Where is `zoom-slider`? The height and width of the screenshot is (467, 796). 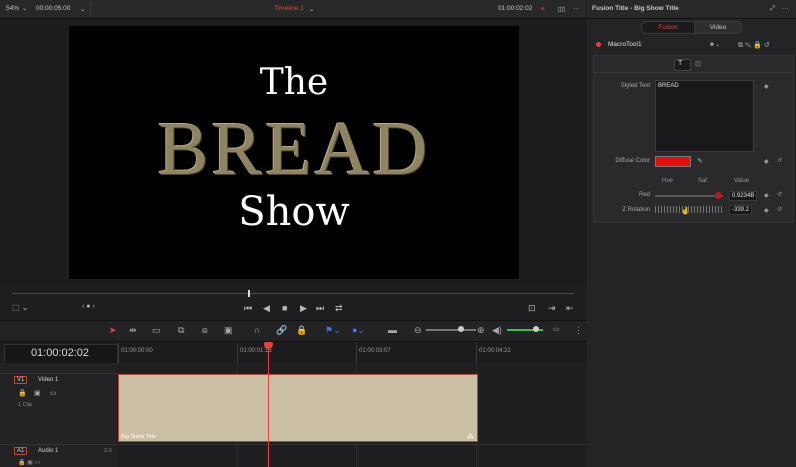
zoom-slider is located at coordinates (451, 330).